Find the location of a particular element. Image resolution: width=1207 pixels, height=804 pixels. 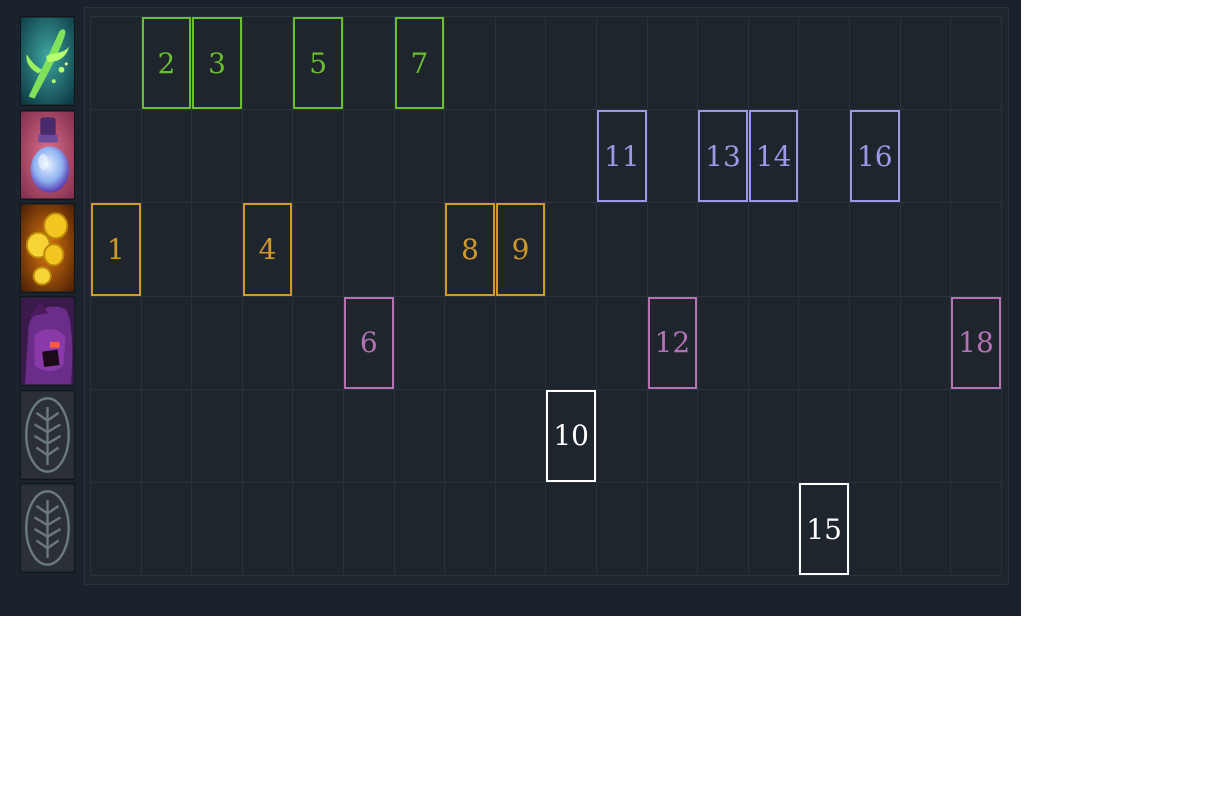

bottle-ability-icon is located at coordinates (47, 155).